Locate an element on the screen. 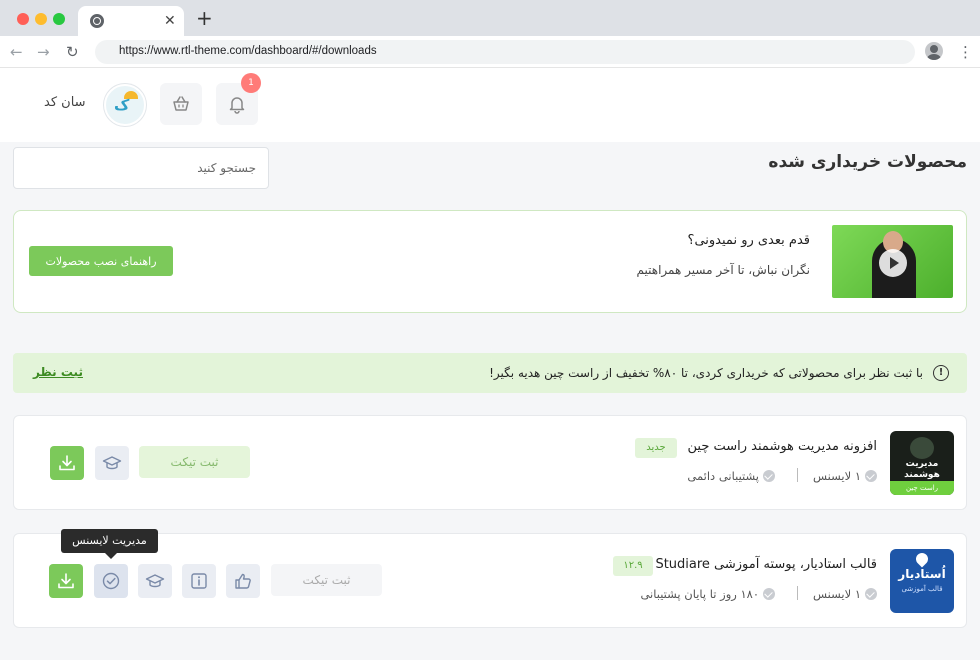  new-badge: جدید is located at coordinates (656, 448).